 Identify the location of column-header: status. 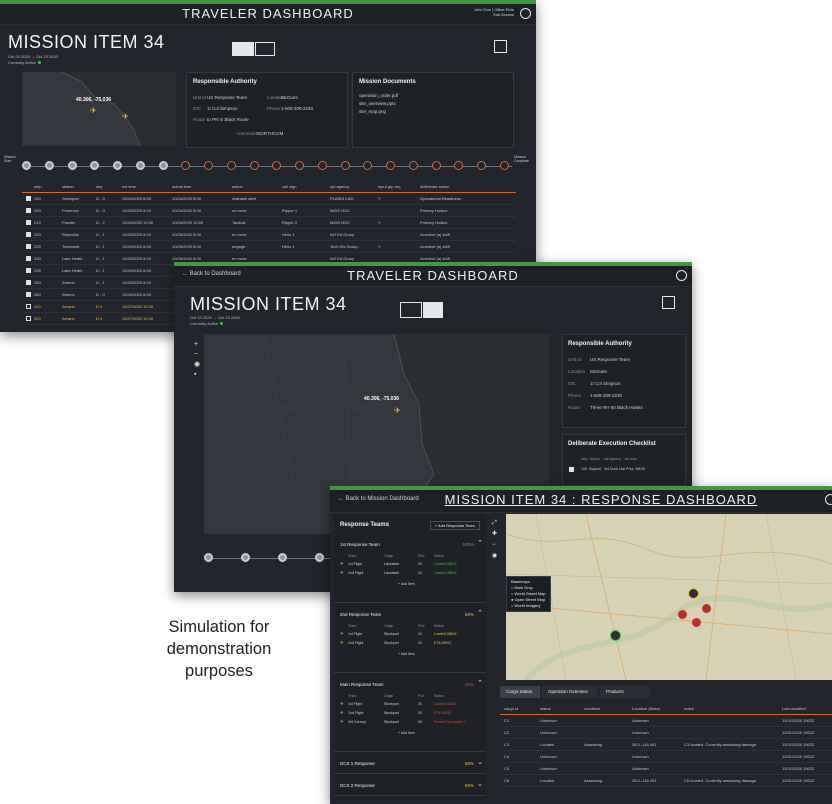
(545, 708).